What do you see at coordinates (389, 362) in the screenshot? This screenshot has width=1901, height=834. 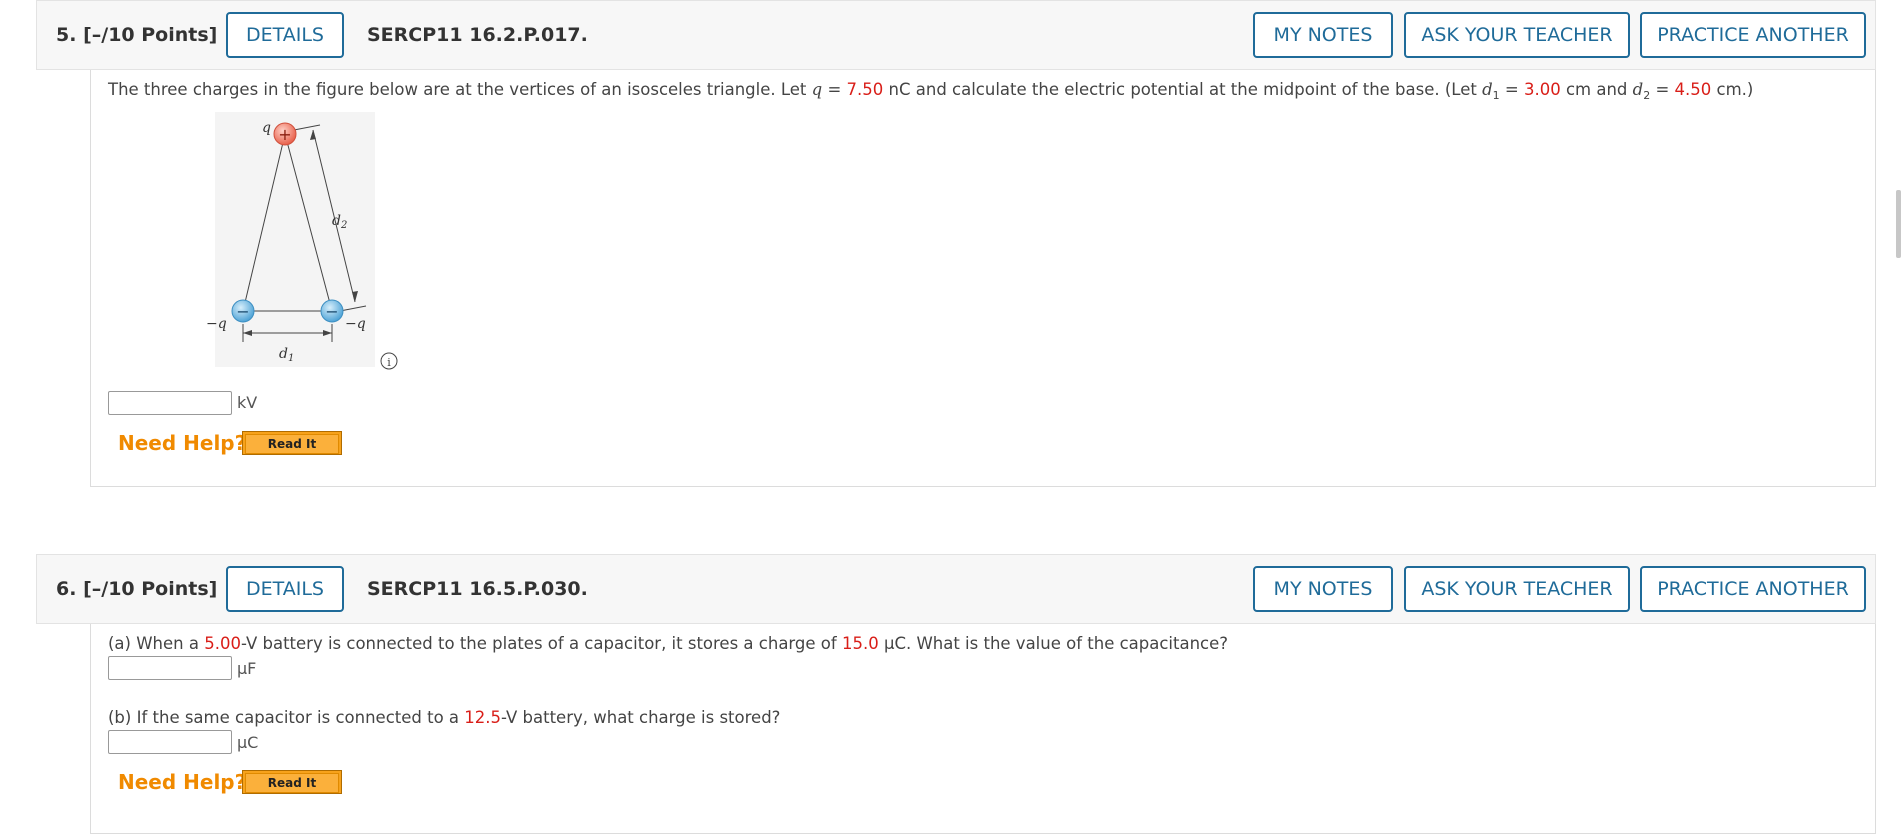 I see `svg-text: i` at bounding box center [389, 362].